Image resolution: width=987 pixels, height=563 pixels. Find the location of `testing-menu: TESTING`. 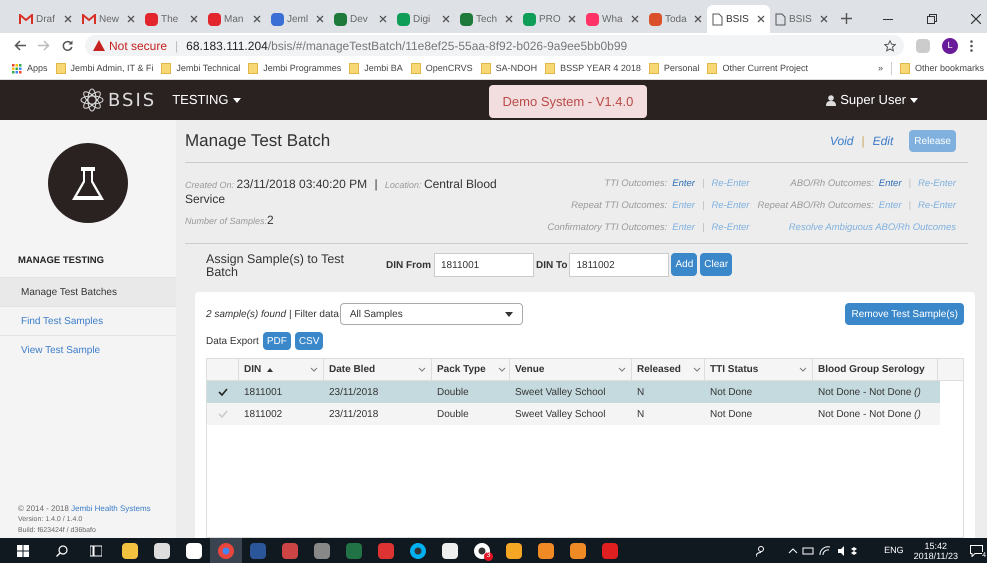

testing-menu: TESTING is located at coordinates (206, 100).